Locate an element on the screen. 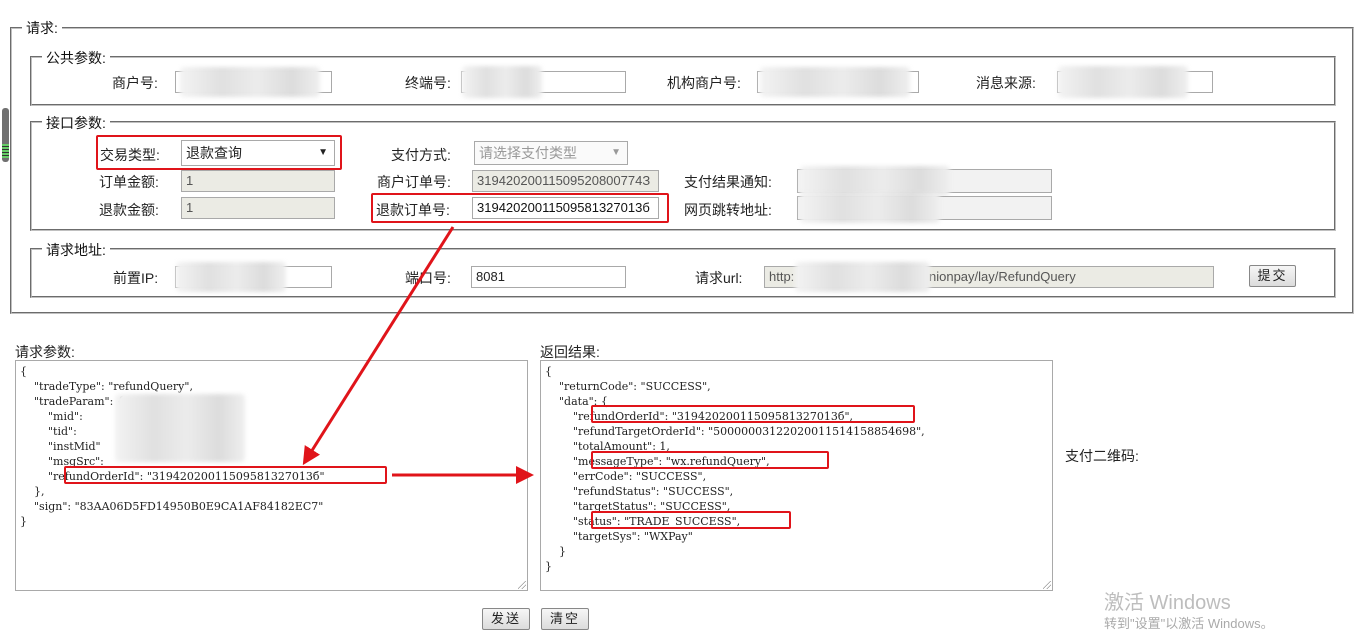 Image resolution: width=1366 pixels, height=642 pixels. trade-type-label: 交易类型: is located at coordinates (130, 155).